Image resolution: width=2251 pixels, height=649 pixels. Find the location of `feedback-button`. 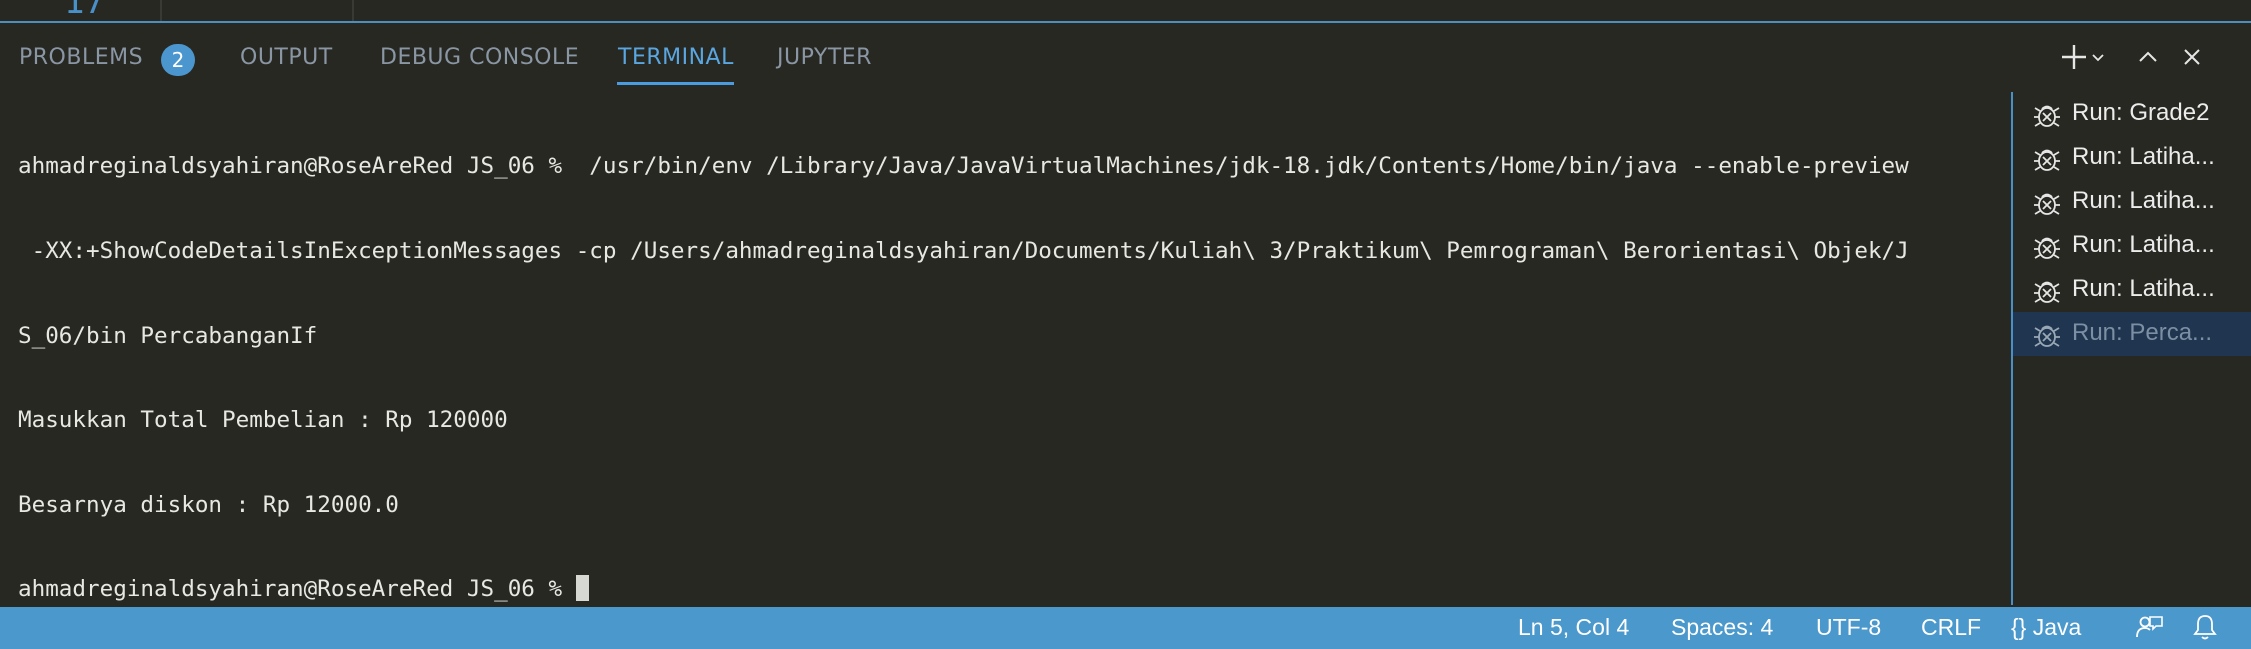

feedback-button is located at coordinates (2149, 630).